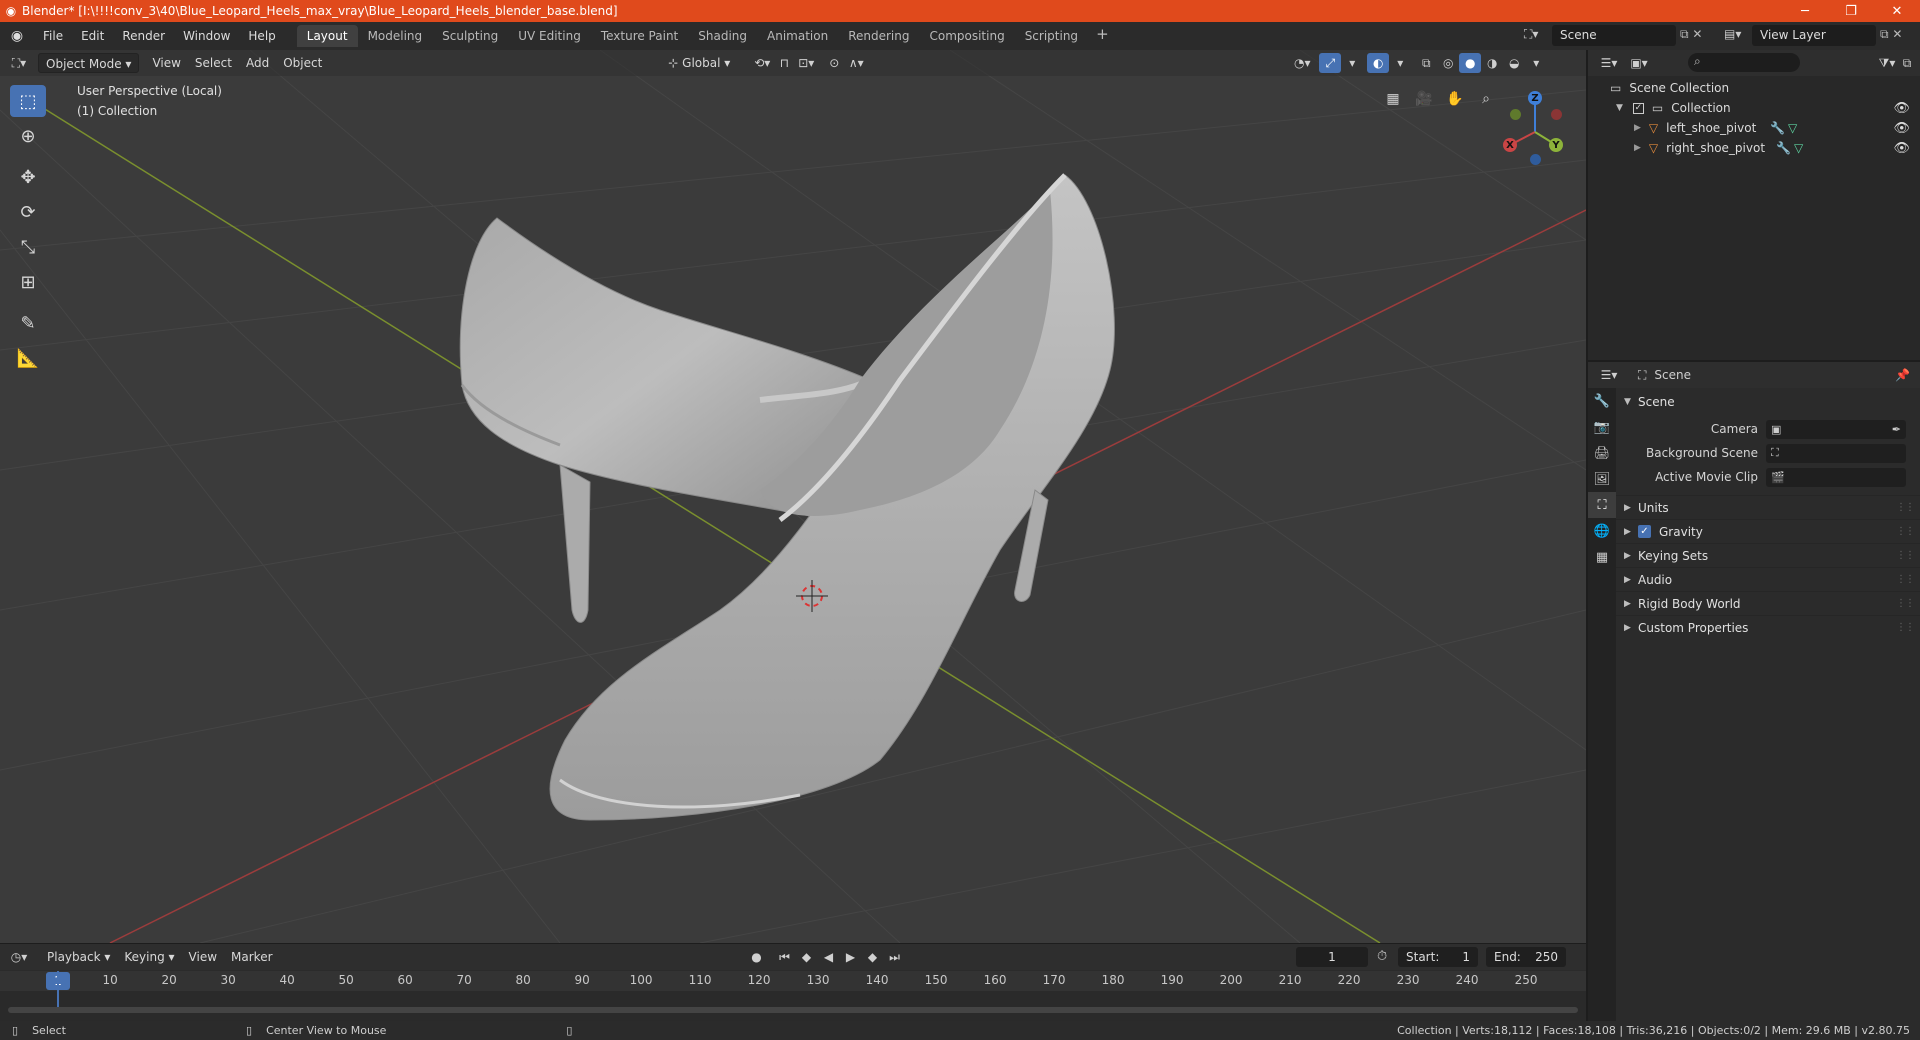 This screenshot has width=1920, height=1040. What do you see at coordinates (149, 957) in the screenshot?
I see `timeline-menu-keying: Keying ▾` at bounding box center [149, 957].